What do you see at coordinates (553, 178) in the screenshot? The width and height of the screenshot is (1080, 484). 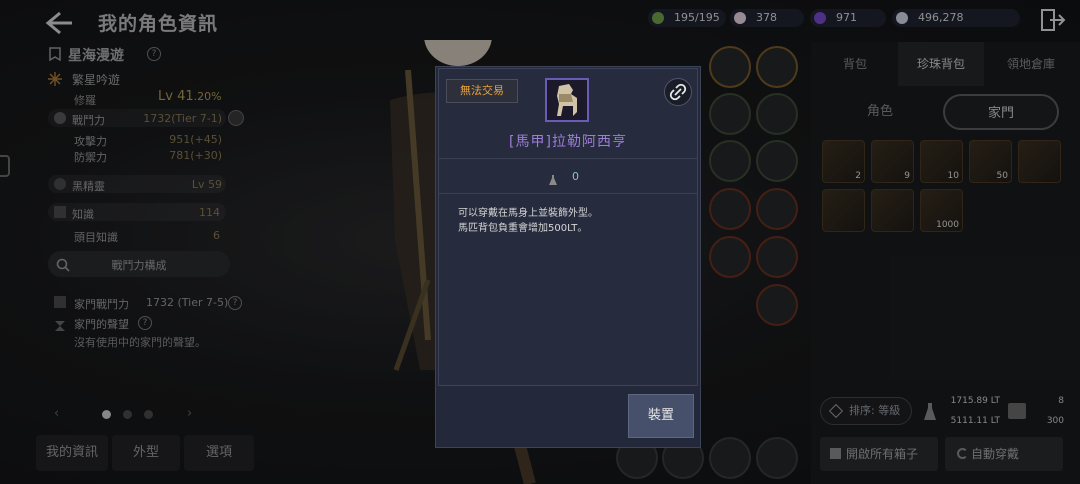 I see `item-weight-icon` at bounding box center [553, 178].